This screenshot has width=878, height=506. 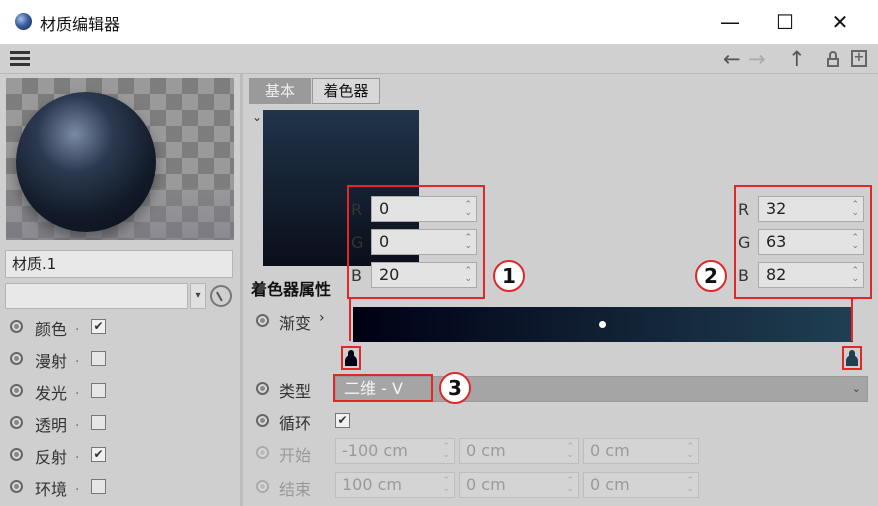 What do you see at coordinates (120, 359) in the screenshot?
I see `channel-diffusion: 漫射 .` at bounding box center [120, 359].